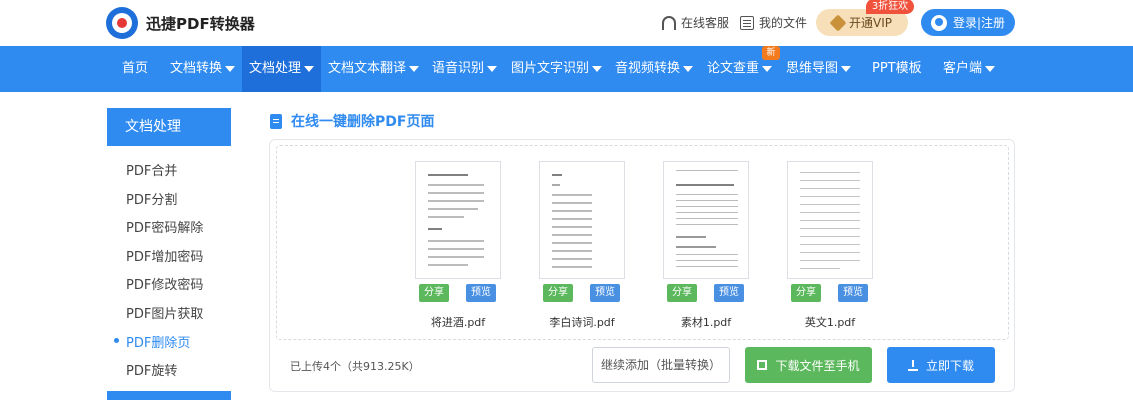 The image size is (1133, 400). I want to click on download-to-phone-button: 下载文件至手机, so click(808, 365).